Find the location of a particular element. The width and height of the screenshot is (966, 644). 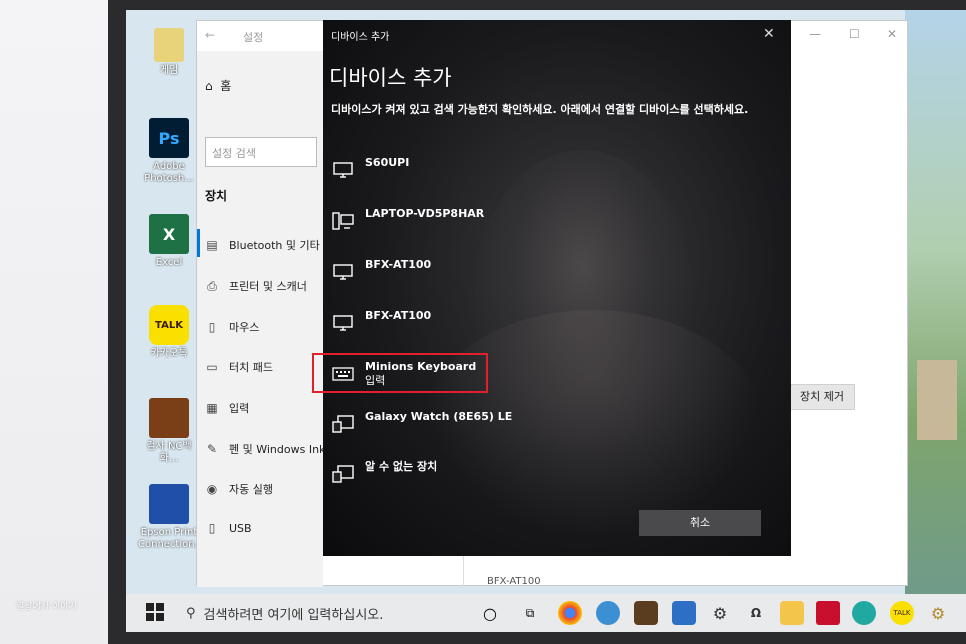

settings-icon: ⚙ is located at coordinates (720, 613).